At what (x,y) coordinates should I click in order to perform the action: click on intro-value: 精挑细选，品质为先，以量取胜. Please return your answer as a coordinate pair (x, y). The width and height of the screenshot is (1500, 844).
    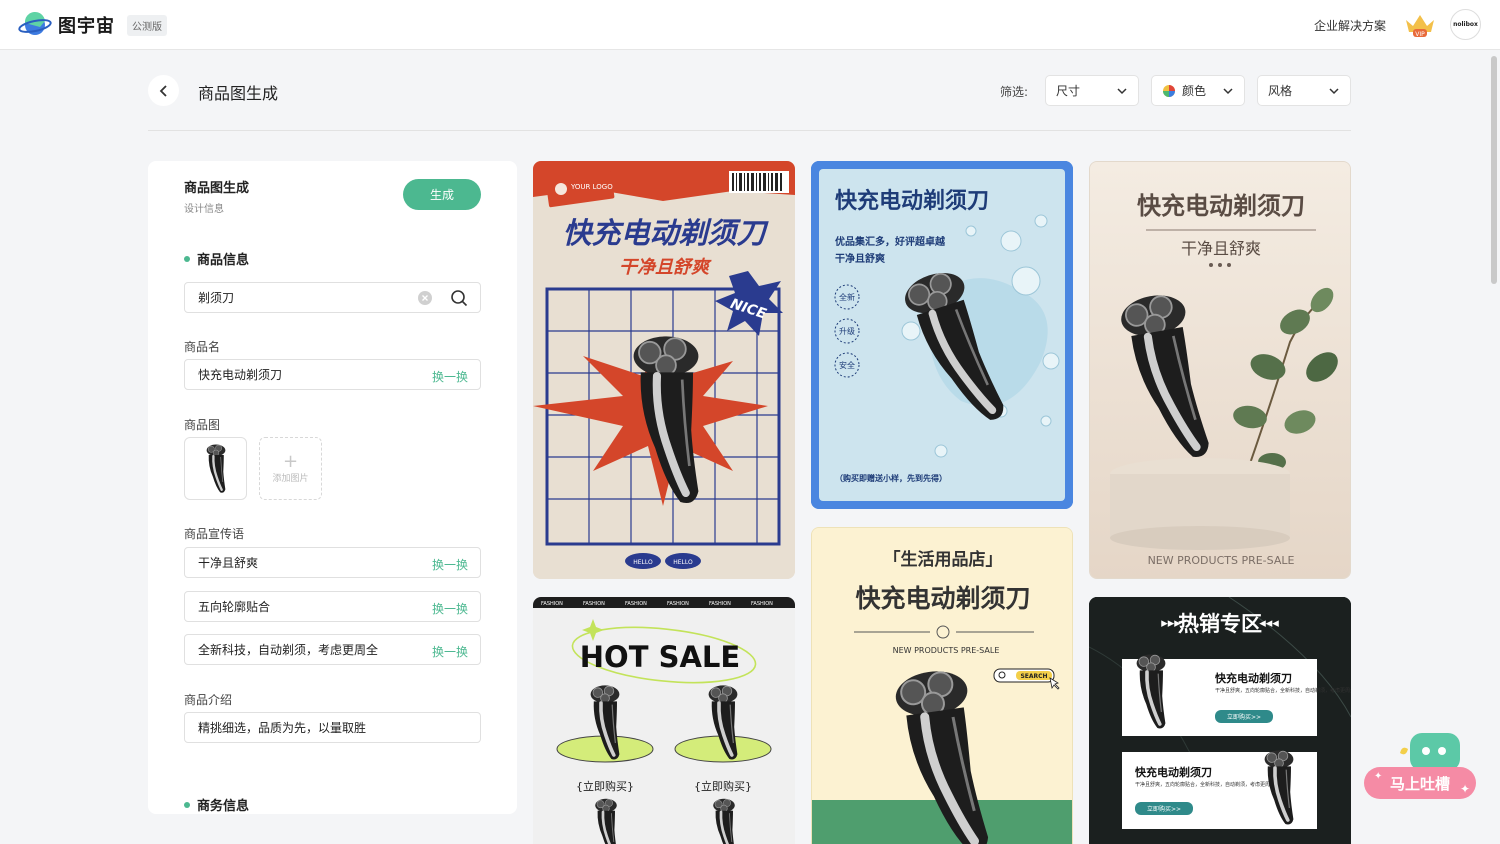
    Looking at the image, I should click on (282, 728).